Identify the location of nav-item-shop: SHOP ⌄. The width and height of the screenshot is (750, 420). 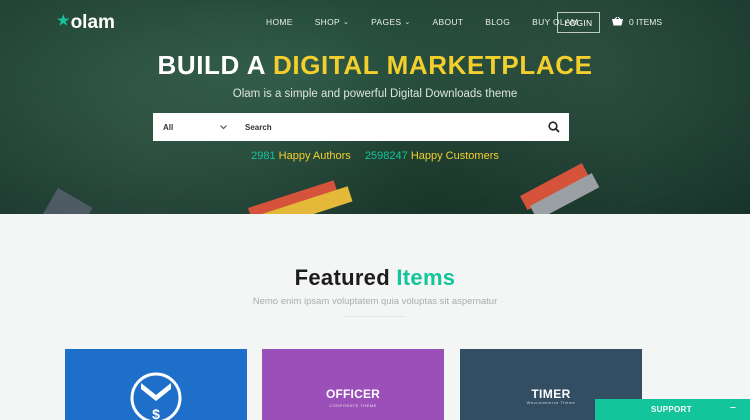
(332, 22).